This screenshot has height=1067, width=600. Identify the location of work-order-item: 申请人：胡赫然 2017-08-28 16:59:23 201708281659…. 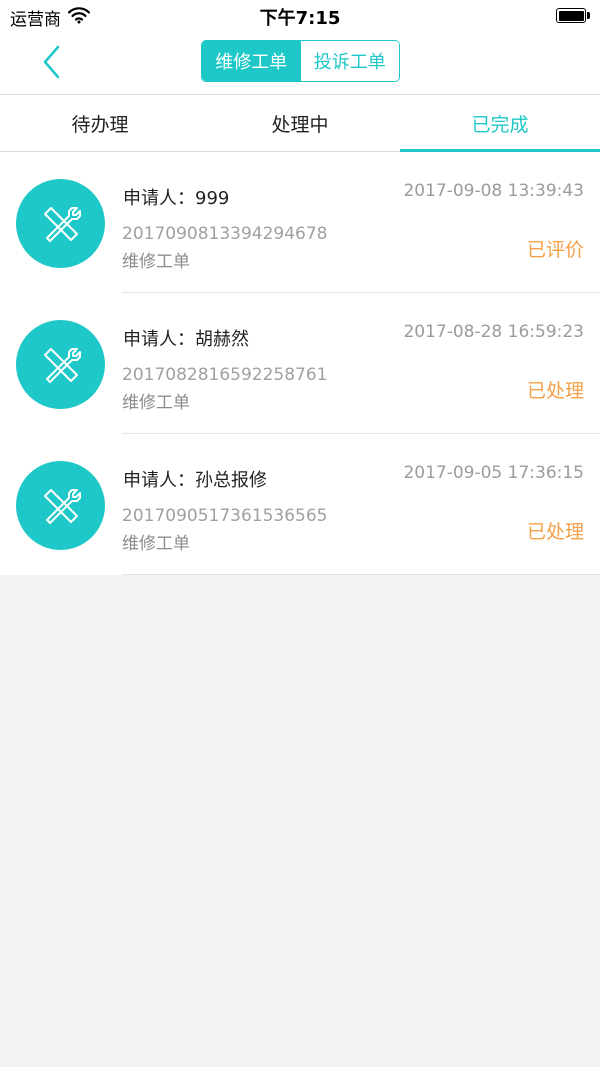
(300, 363).